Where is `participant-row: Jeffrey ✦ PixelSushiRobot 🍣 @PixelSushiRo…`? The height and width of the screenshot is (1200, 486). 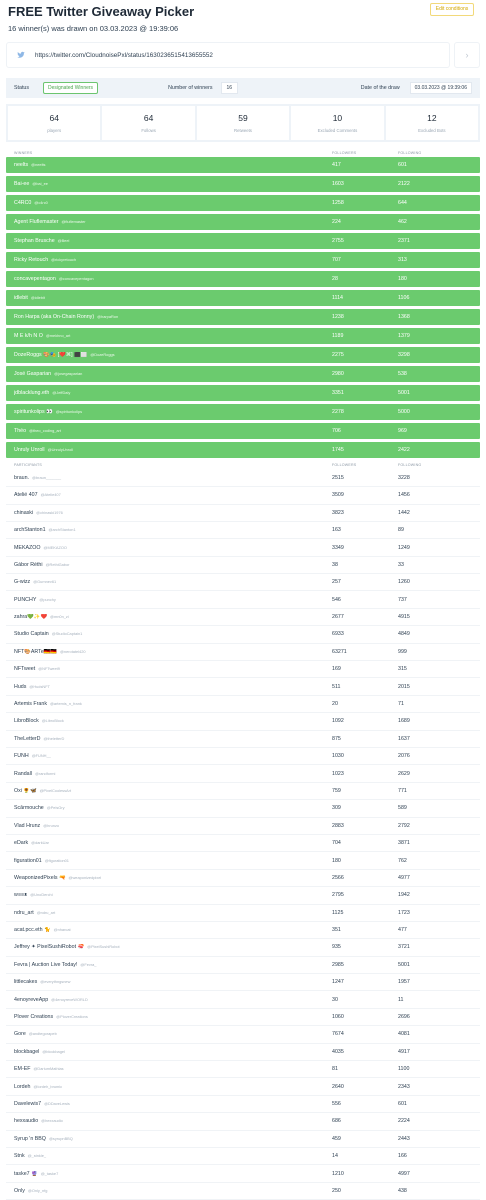
participant-row: Jeffrey ✦ PixelSushiRobot 🍣 @PixelSushiRo… is located at coordinates (243, 948).